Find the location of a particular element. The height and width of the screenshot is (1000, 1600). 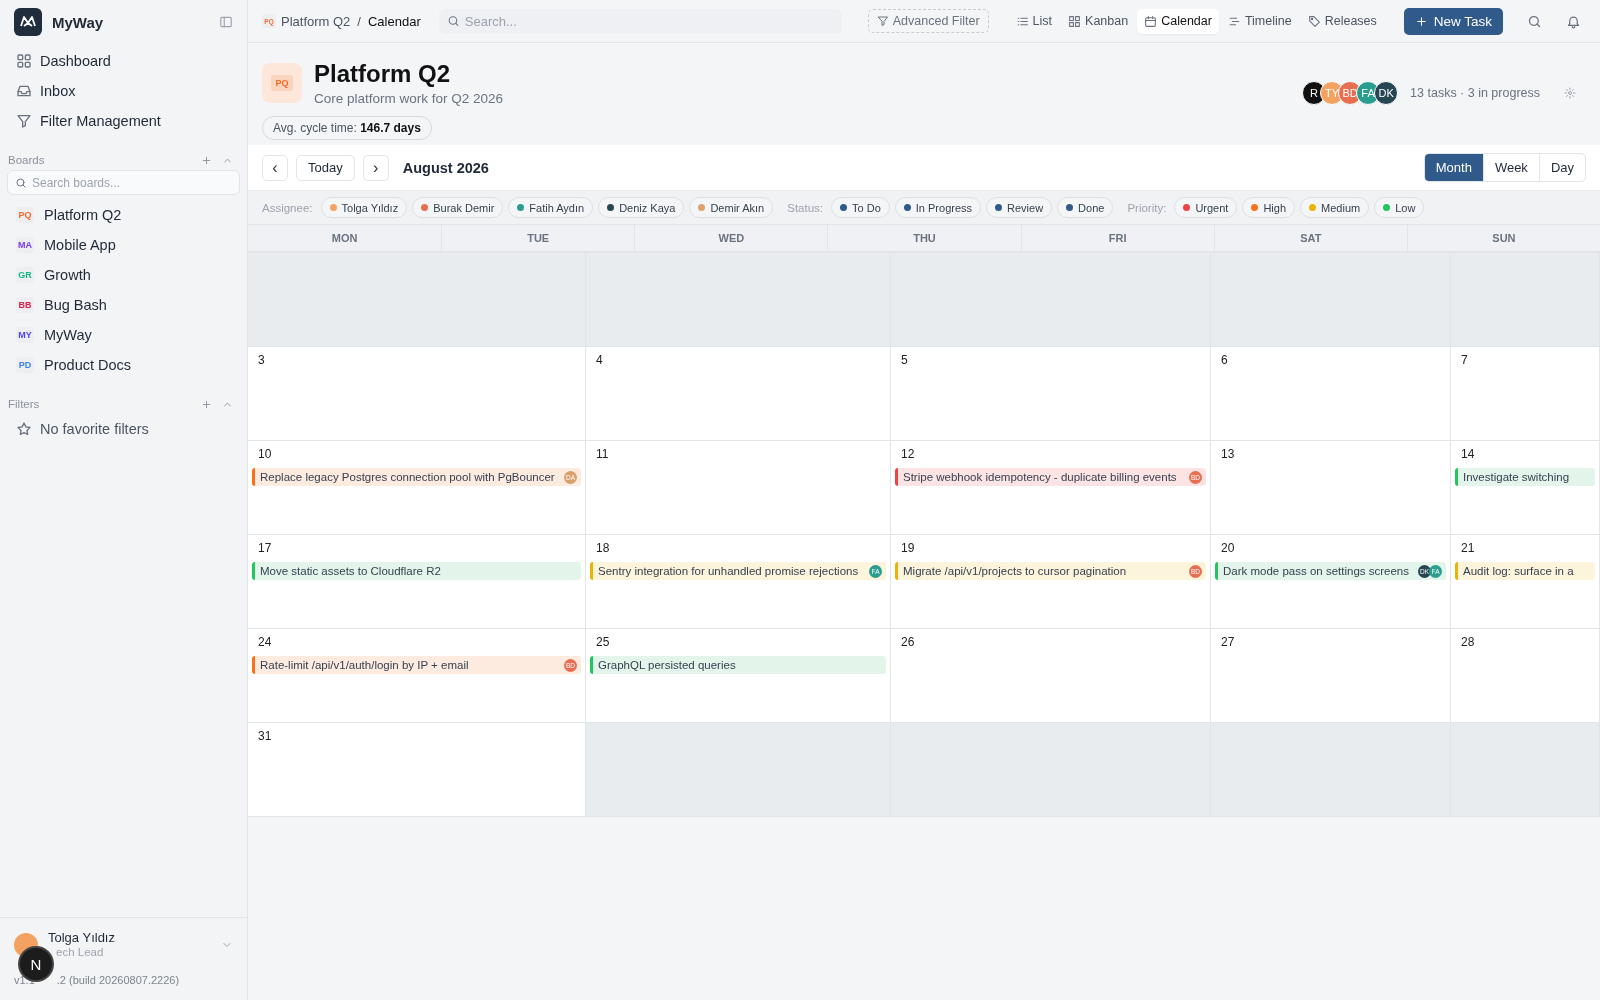

filter-chip: High is located at coordinates (1269, 207).